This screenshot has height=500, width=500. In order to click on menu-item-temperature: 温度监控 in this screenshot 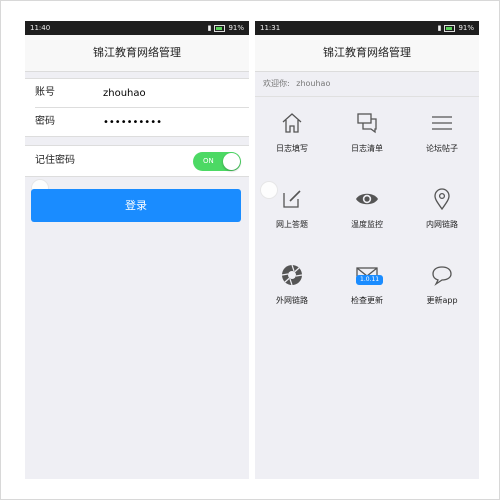, I will do `click(367, 213)`.